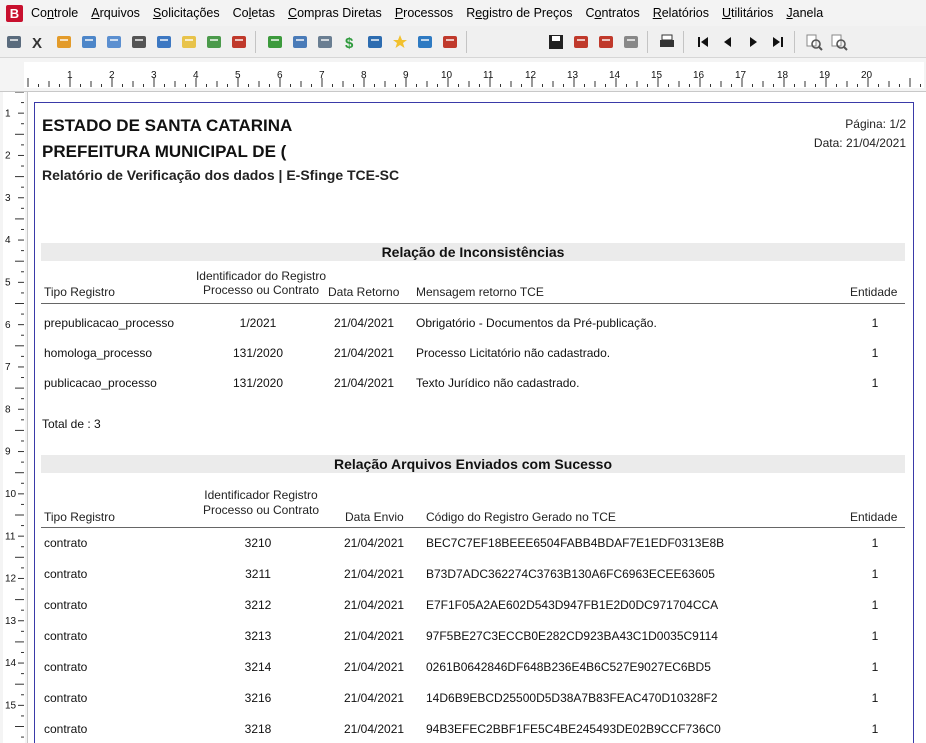 The width and height of the screenshot is (926, 743). I want to click on menu-contratos: Contratos, so click(613, 13).